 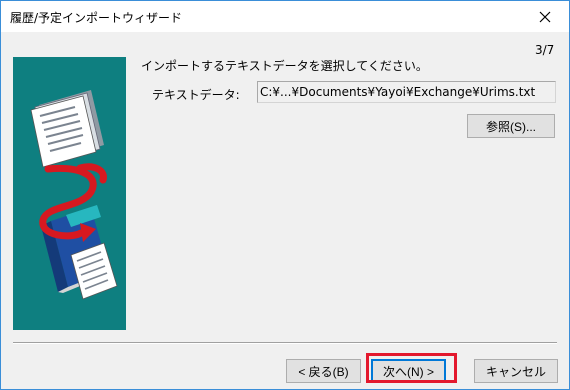 I want to click on document-icon, so click(x=67, y=129).